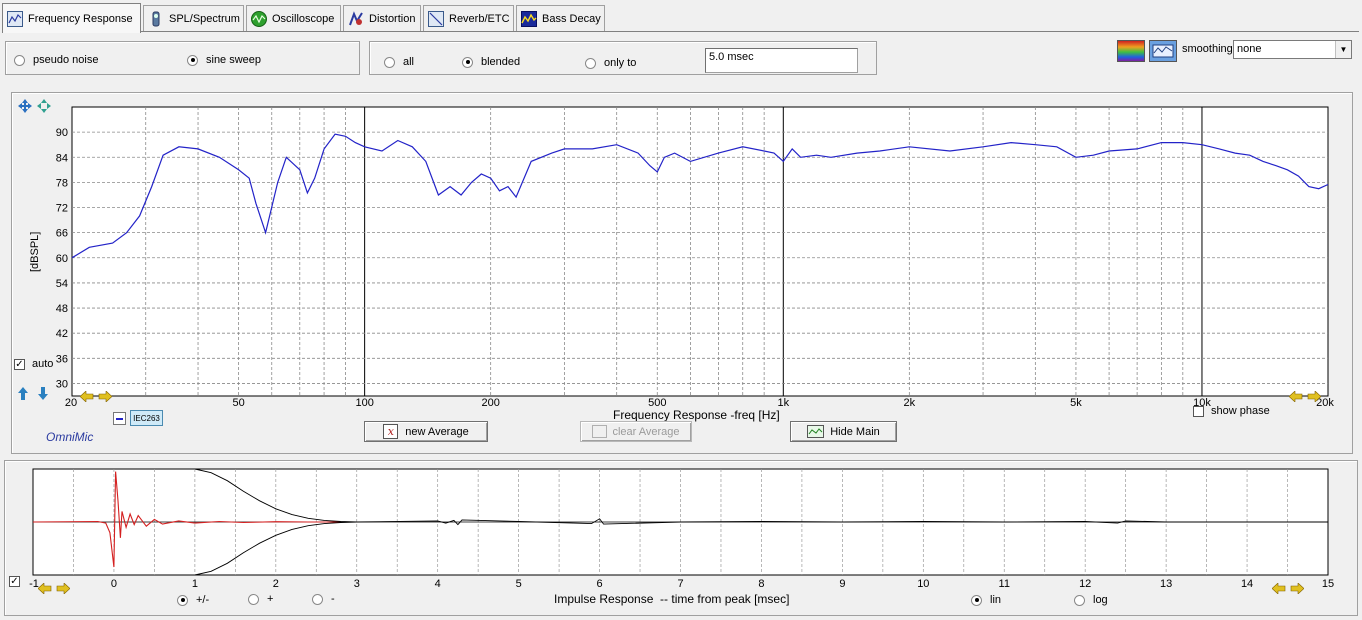 The image size is (1362, 620). I want to click on radio-polarity-minus: -, so click(323, 599).